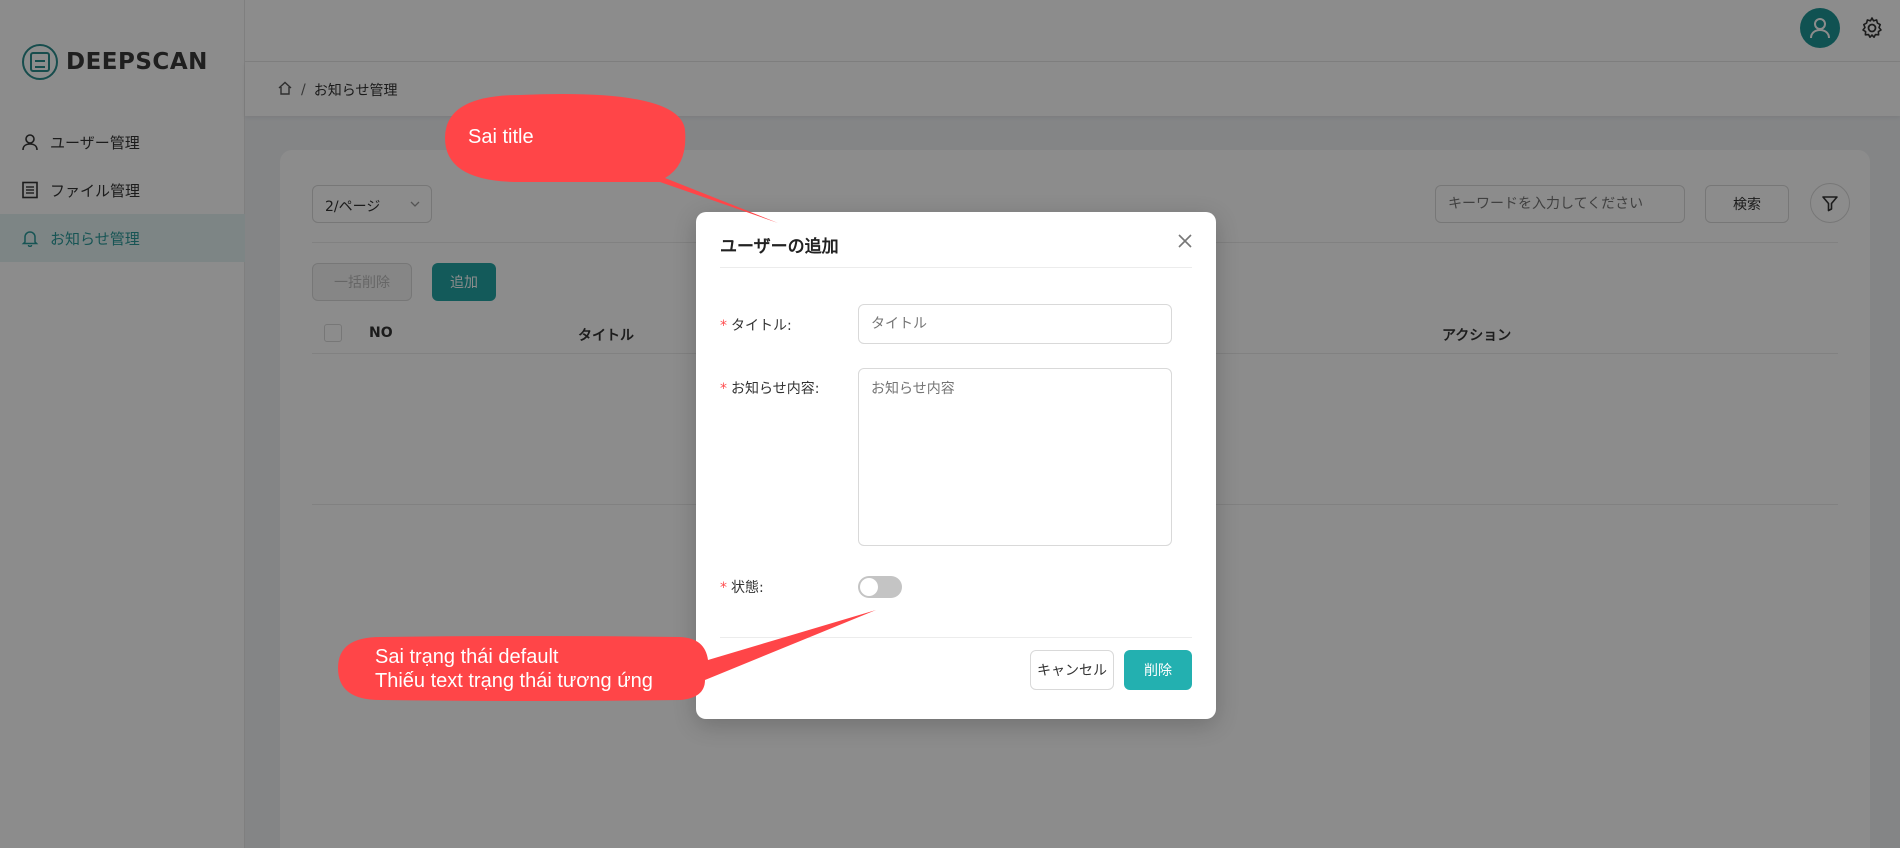  Describe the element at coordinates (514, 681) in the screenshot. I see `annotation-text-bottom-2: Thiếu text trạng thái tương ứng` at that location.